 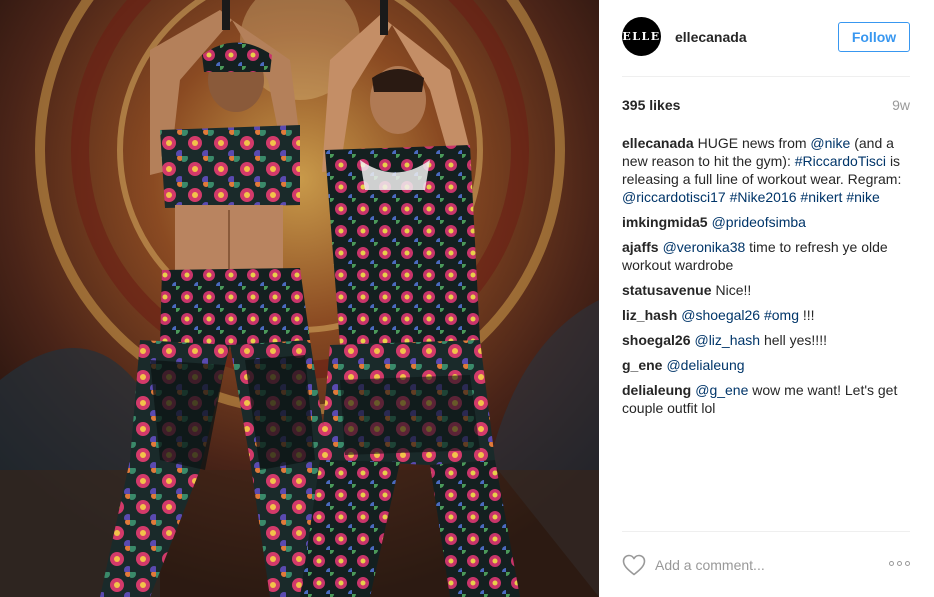 I want to click on comment-footer, so click(x=766, y=564).